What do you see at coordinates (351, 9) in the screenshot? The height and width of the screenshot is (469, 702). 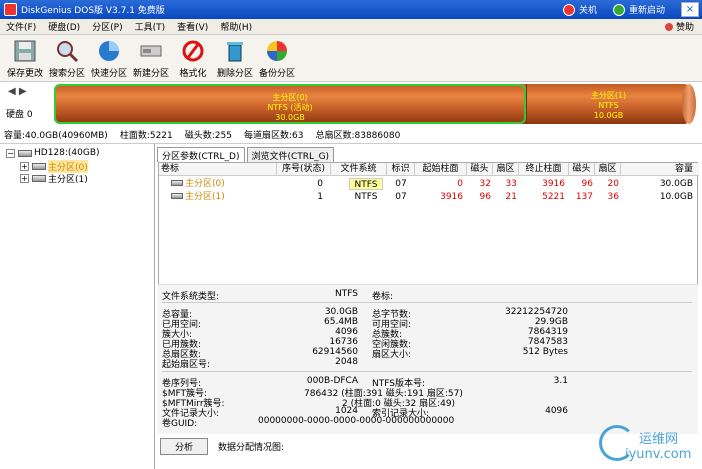 I see `title-bar: DiskGenius DOS版 V3.7.1 免费版 关机 重新启动 ×` at bounding box center [351, 9].